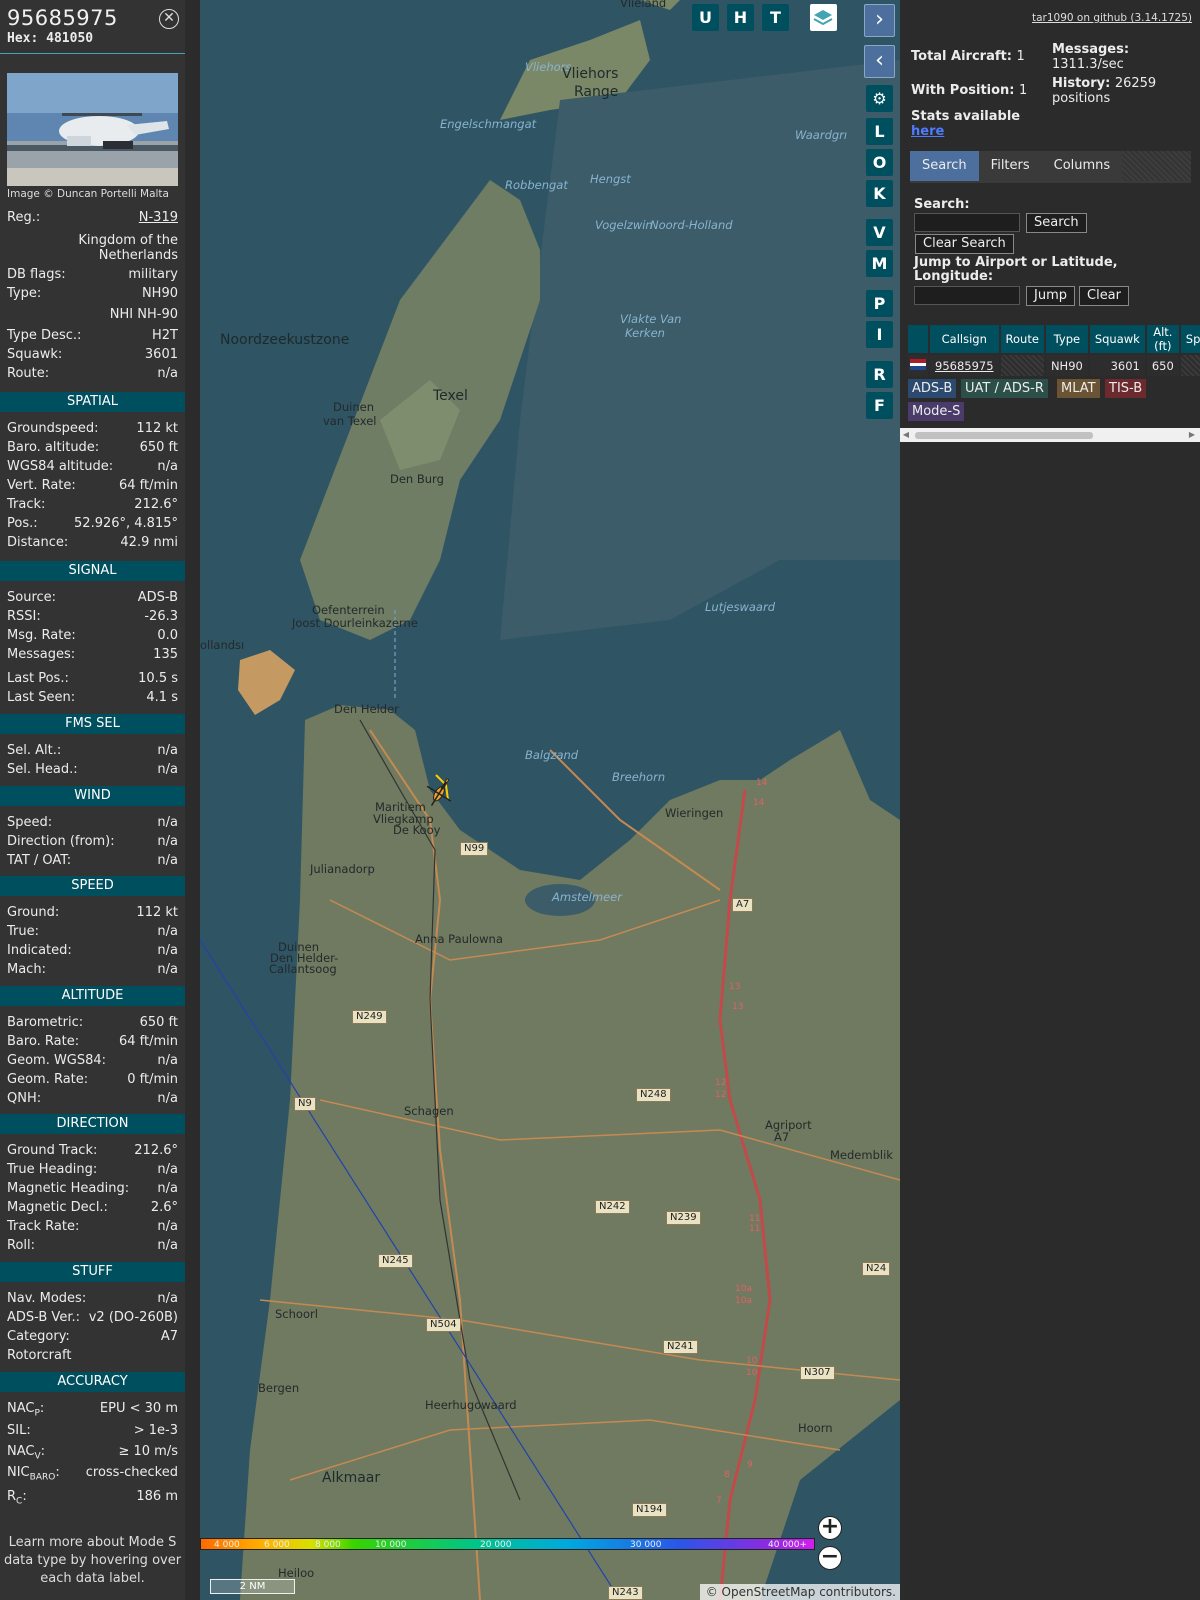 Image resolution: width=1200 pixels, height=1600 pixels. I want to click on info-label: QNH:, so click(24, 1099).